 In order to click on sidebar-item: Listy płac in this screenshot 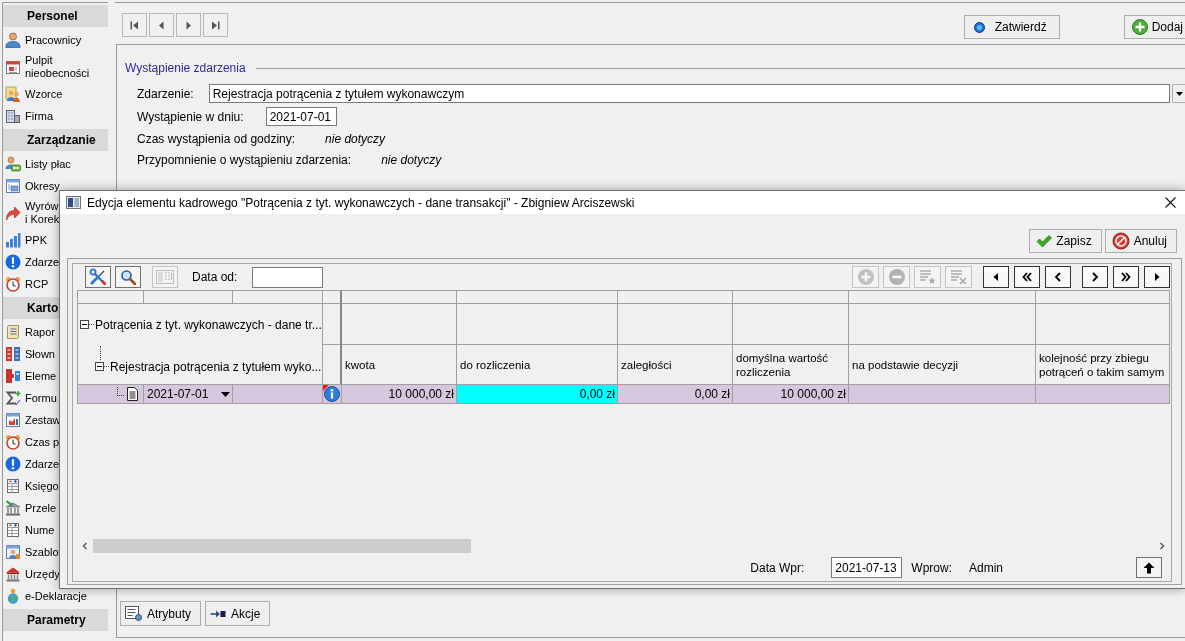, I will do `click(55, 164)`.